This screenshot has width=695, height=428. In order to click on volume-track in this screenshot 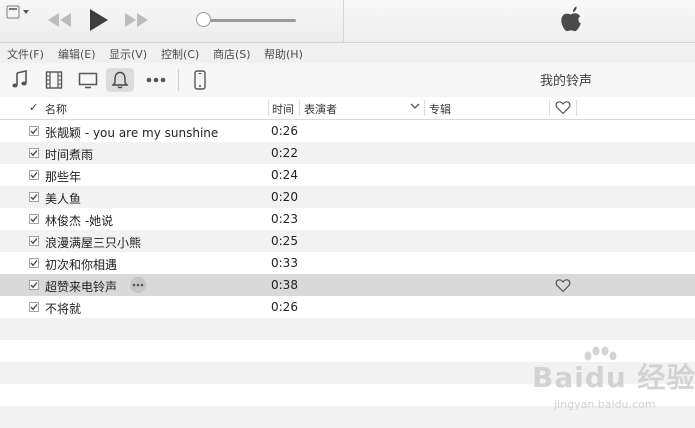, I will do `click(250, 20)`.